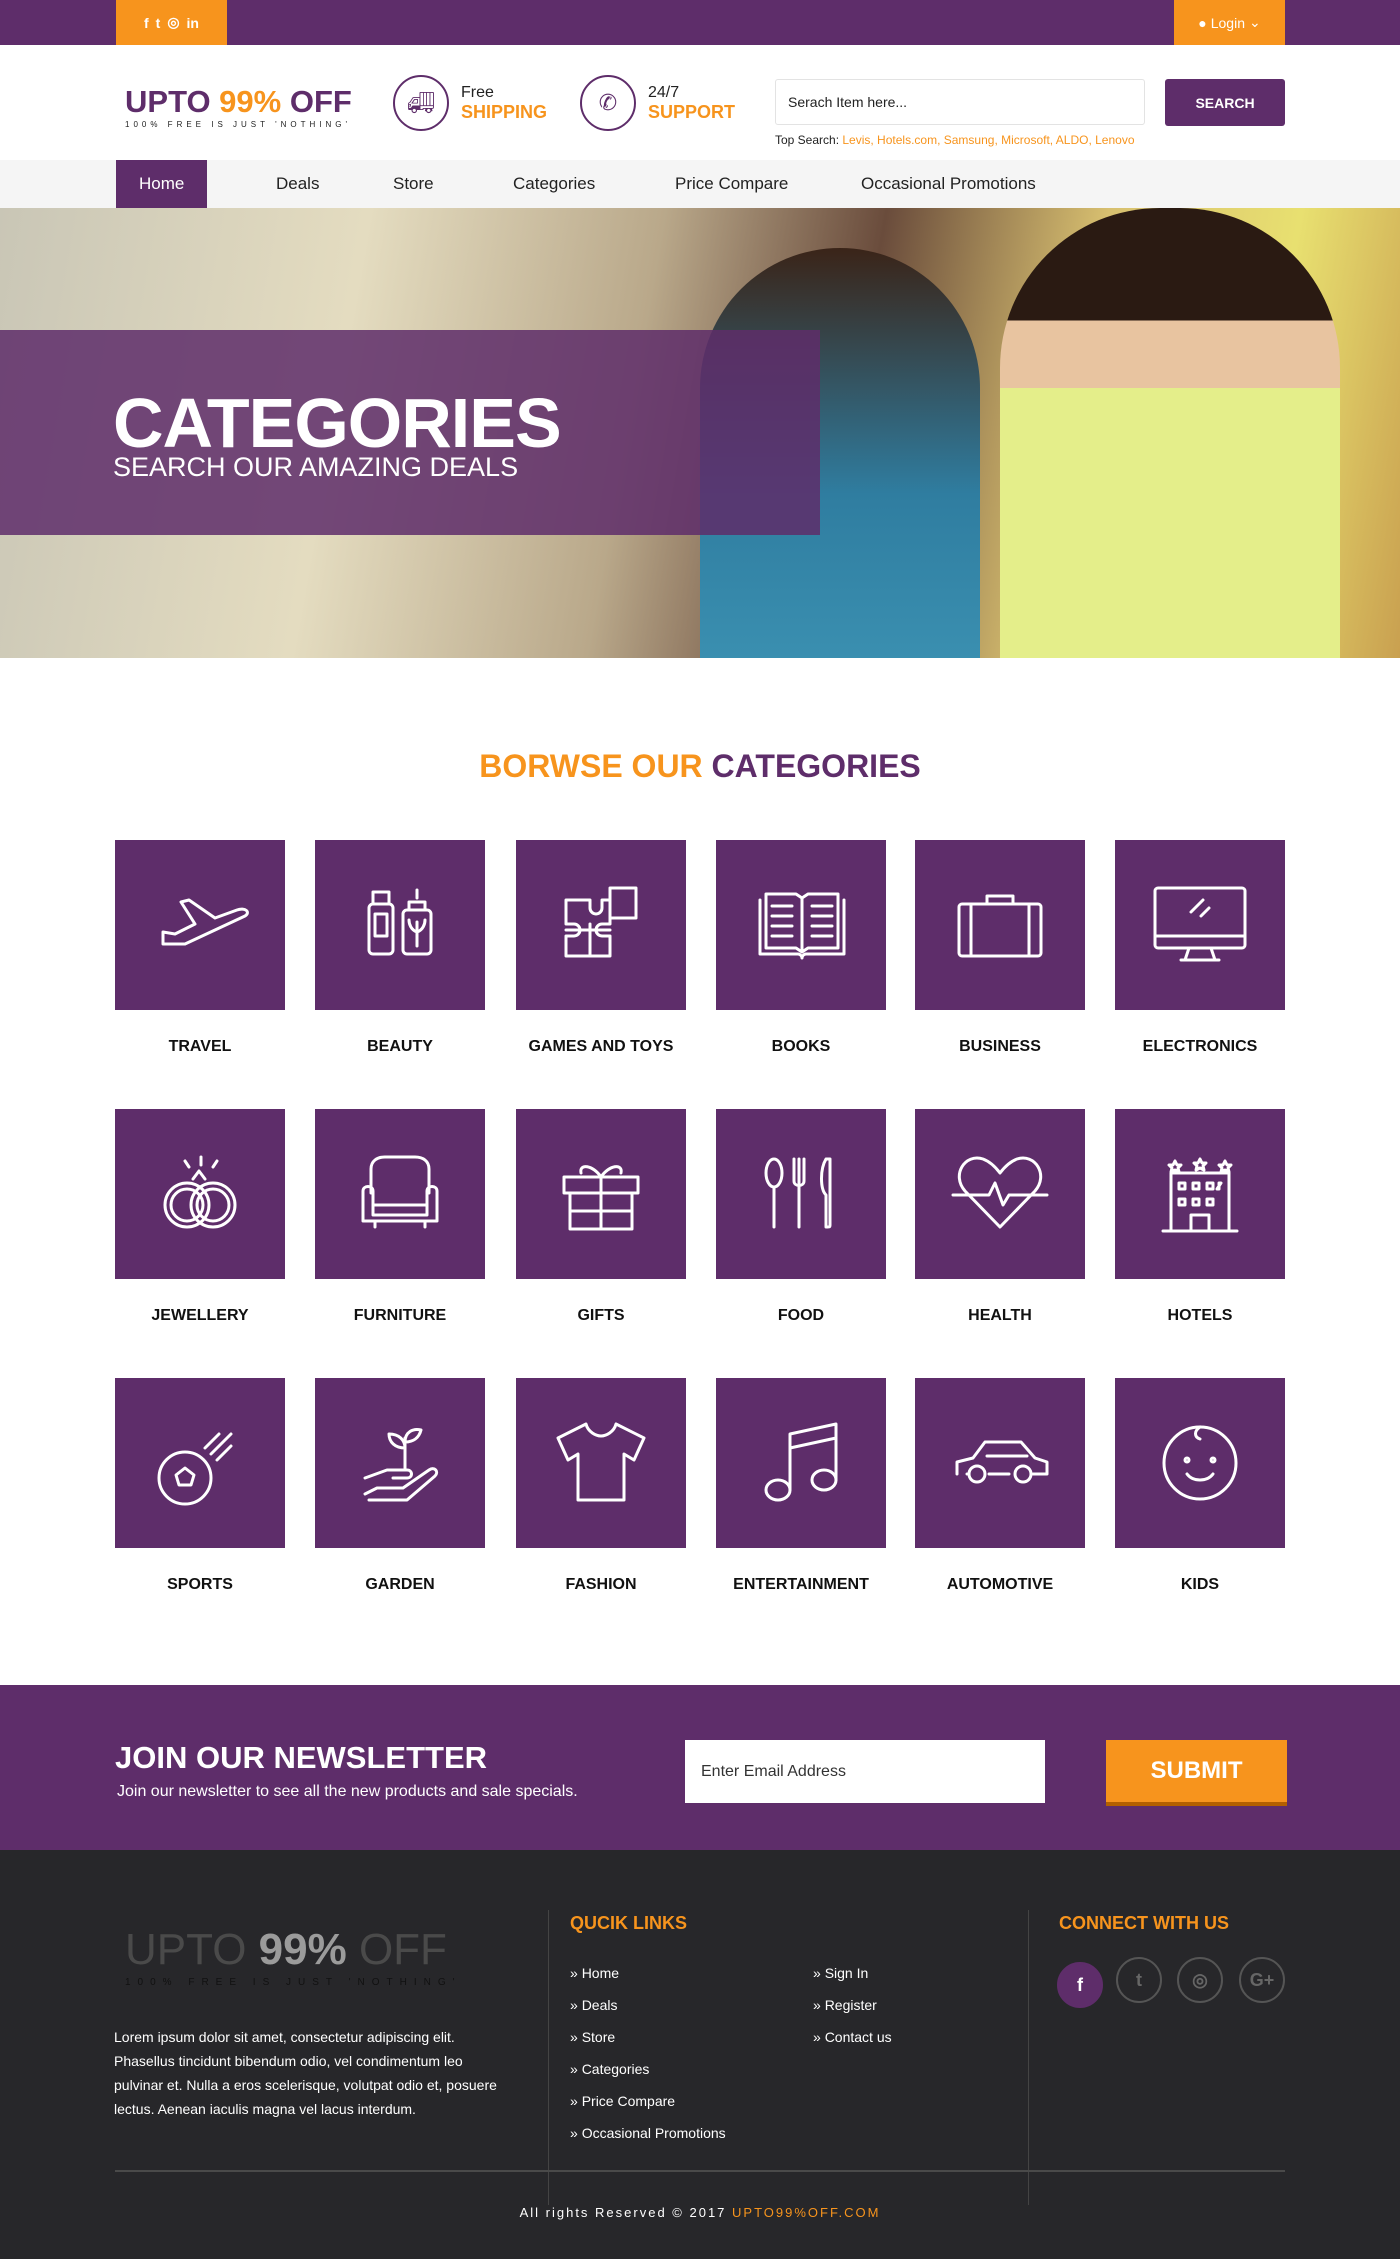 This screenshot has width=1400, height=2259. I want to click on category-fashion: FASHION, so click(601, 1486).